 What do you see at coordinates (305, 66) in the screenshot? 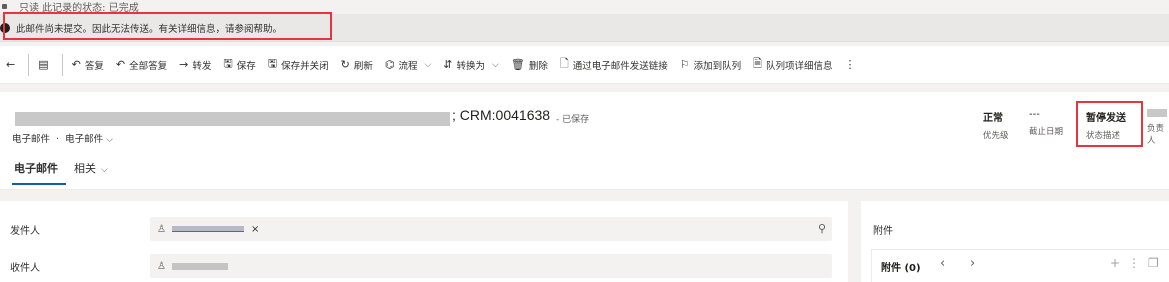
I see `save-and-close-label: 保存并关闭` at bounding box center [305, 66].